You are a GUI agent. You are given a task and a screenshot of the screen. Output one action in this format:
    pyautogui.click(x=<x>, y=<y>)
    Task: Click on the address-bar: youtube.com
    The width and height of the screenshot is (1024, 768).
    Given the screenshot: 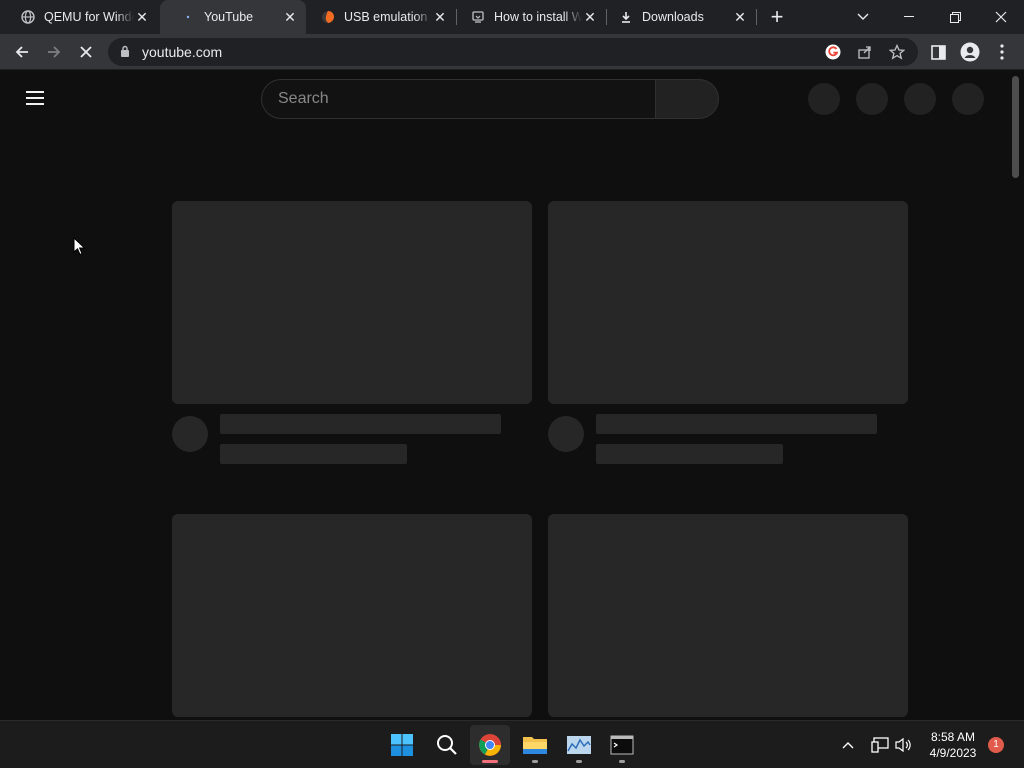 What is the action you would take?
    pyautogui.click(x=513, y=52)
    